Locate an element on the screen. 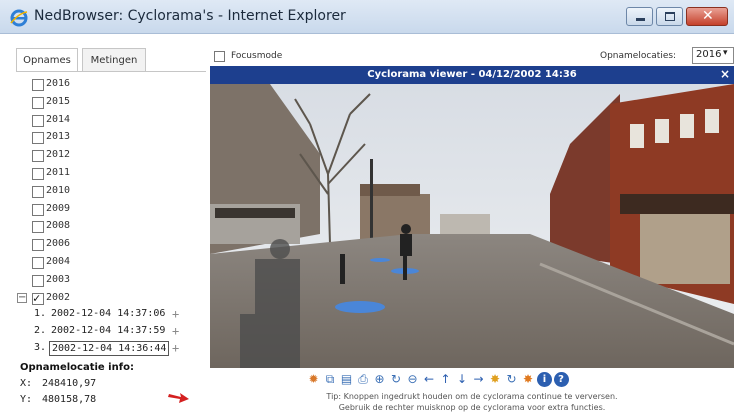 Image resolution: width=734 pixels, height=416 pixels. viewer-header: Cyclorama viewer - 04/12/2002 14:36 × is located at coordinates (472, 75).